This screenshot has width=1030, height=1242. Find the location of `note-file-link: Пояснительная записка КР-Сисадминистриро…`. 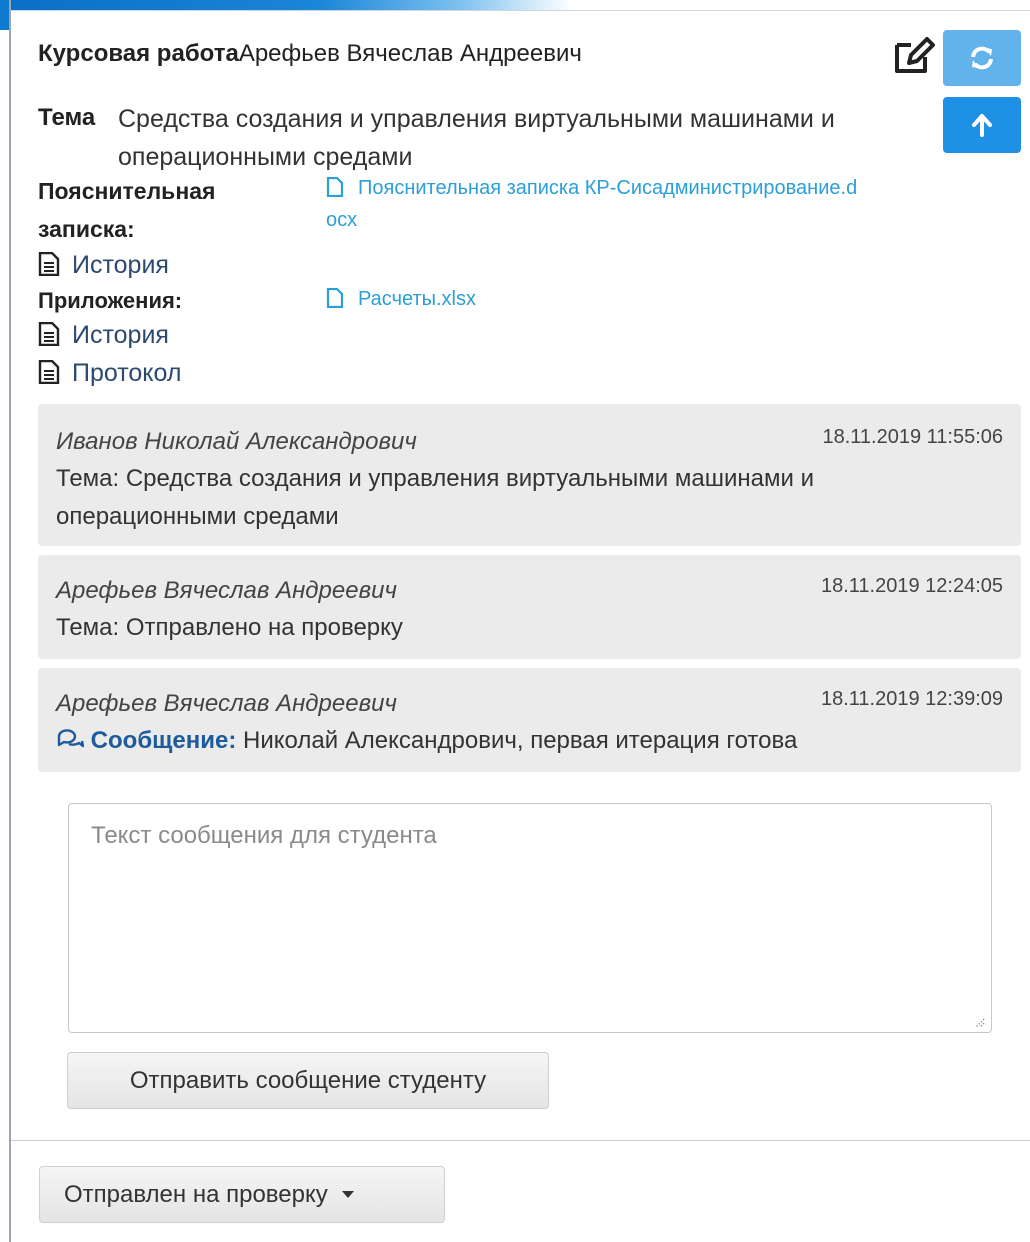

note-file-link: Пояснительная записка КР-Сисадминистриро… is located at coordinates (666, 204).